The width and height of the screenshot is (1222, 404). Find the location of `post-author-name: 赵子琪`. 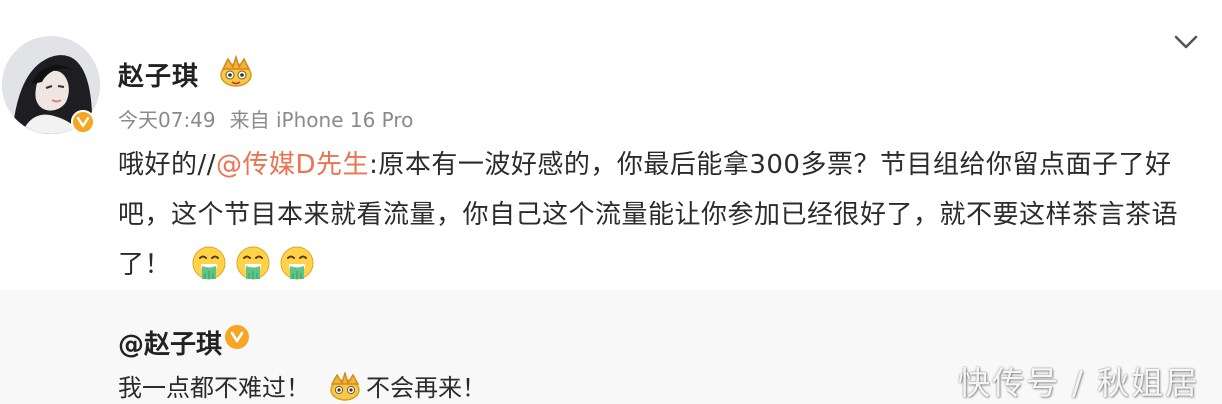

post-author-name: 赵子琪 is located at coordinates (158, 74).